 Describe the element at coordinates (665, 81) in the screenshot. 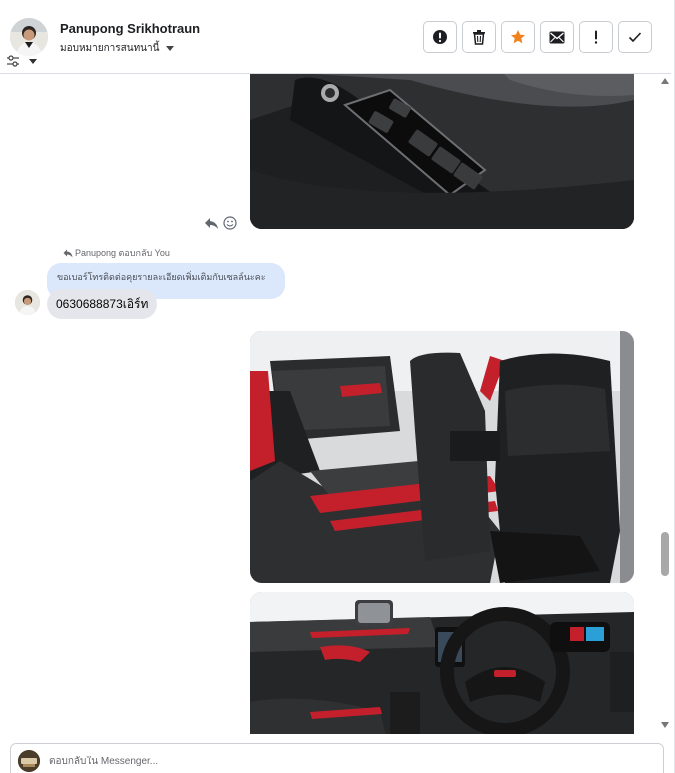

I see `scroll-up-arrow-icon` at that location.